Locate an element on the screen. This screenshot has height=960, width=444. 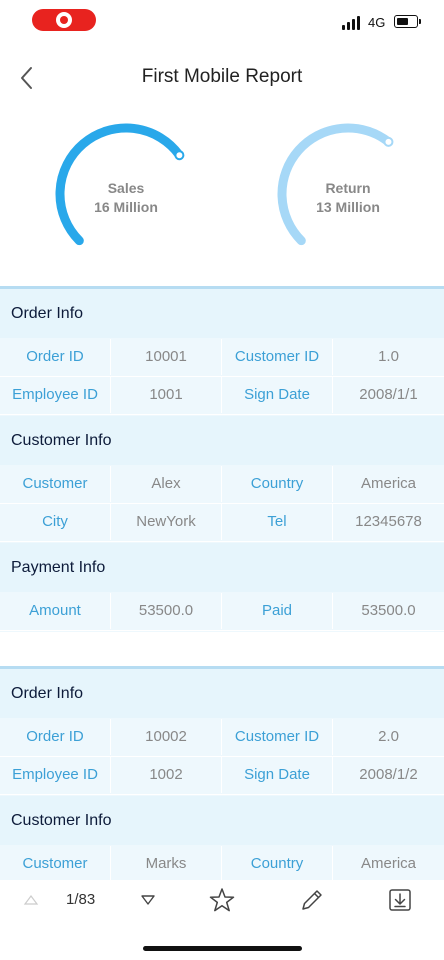
page-title: First Mobile Report is located at coordinates (222, 76).